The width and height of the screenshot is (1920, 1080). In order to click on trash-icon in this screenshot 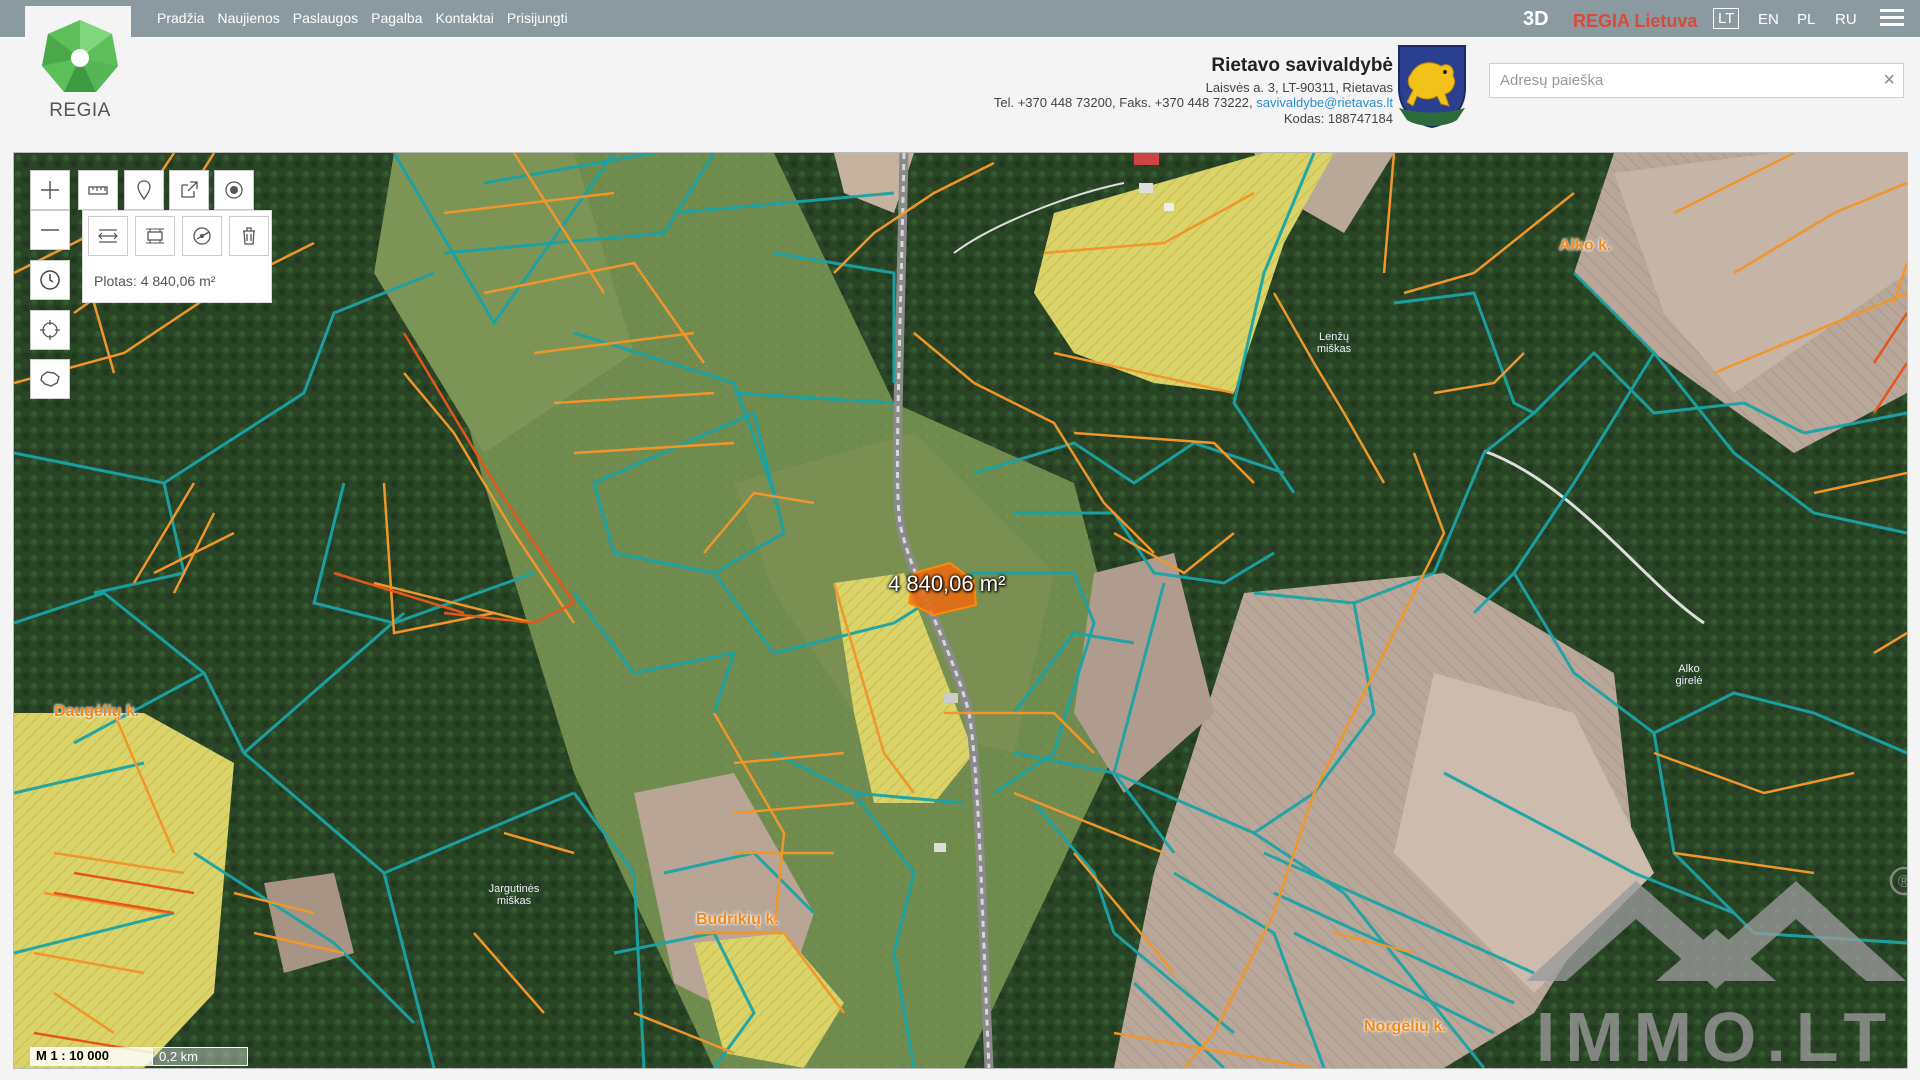, I will do `click(249, 236)`.